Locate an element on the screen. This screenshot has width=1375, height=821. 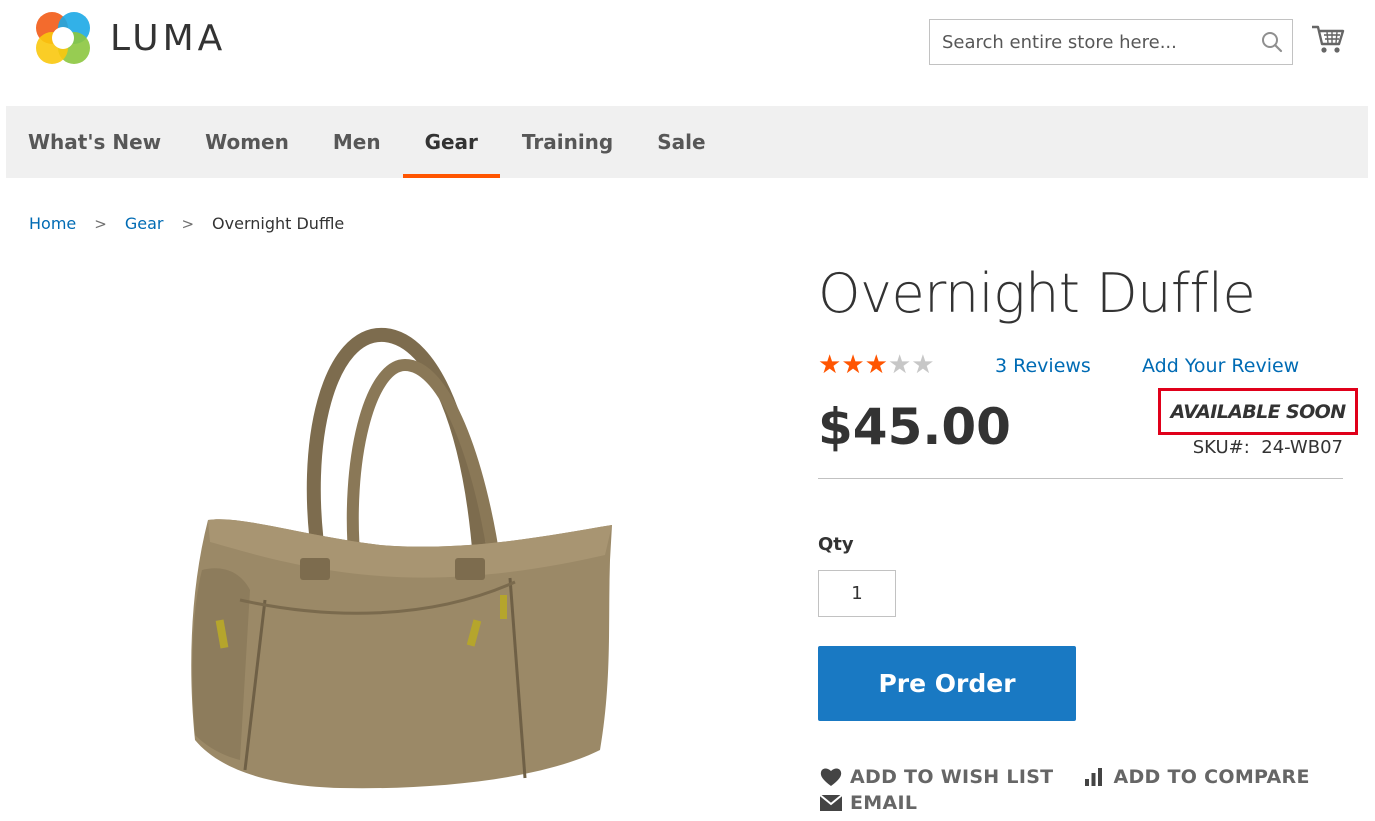
add-to-compare-link: ADD TO COMPARE is located at coordinates (1196, 777).